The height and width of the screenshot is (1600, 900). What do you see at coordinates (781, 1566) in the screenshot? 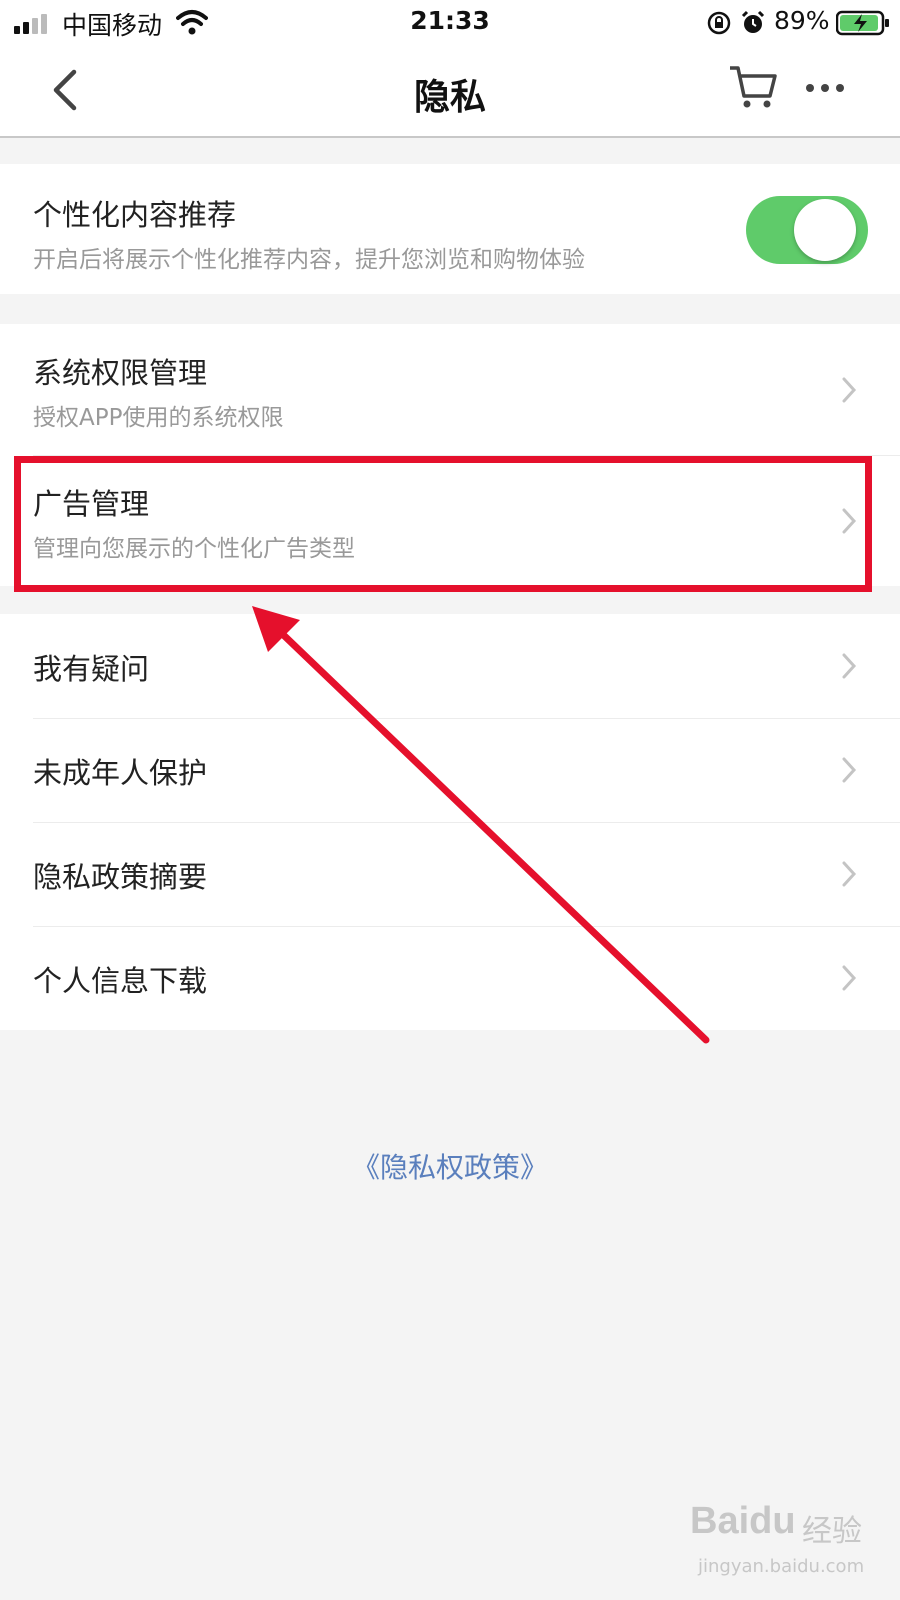
I see `watermark-url: jingyan.baidu.com` at bounding box center [781, 1566].